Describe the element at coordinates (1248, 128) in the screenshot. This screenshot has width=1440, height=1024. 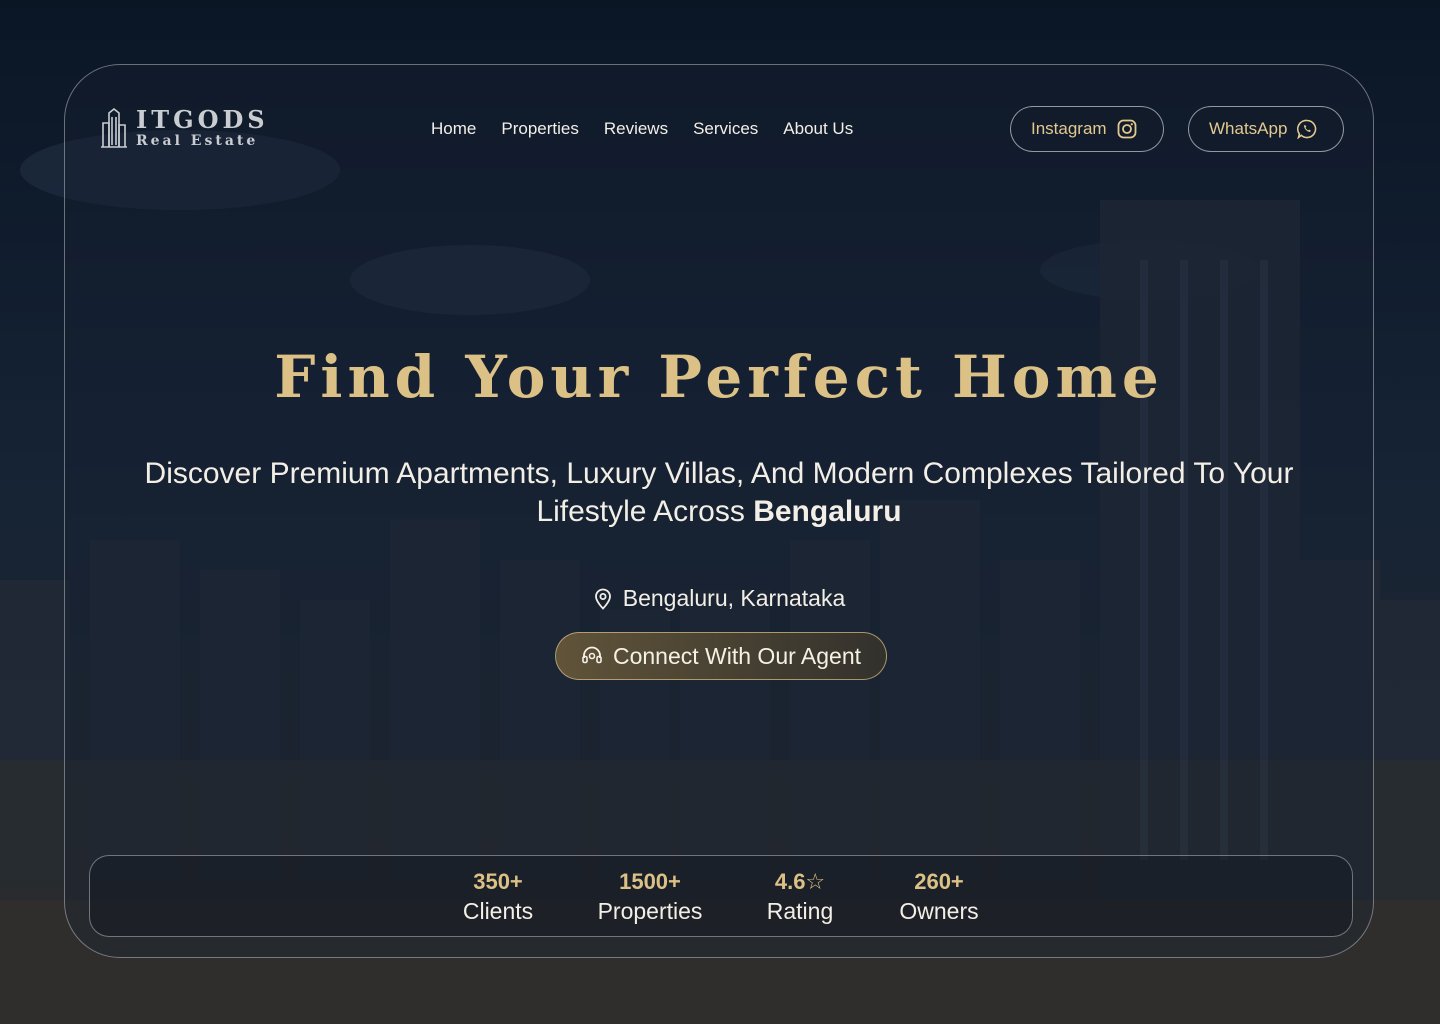
I see `whatsapp-label: WhatsApp` at that location.